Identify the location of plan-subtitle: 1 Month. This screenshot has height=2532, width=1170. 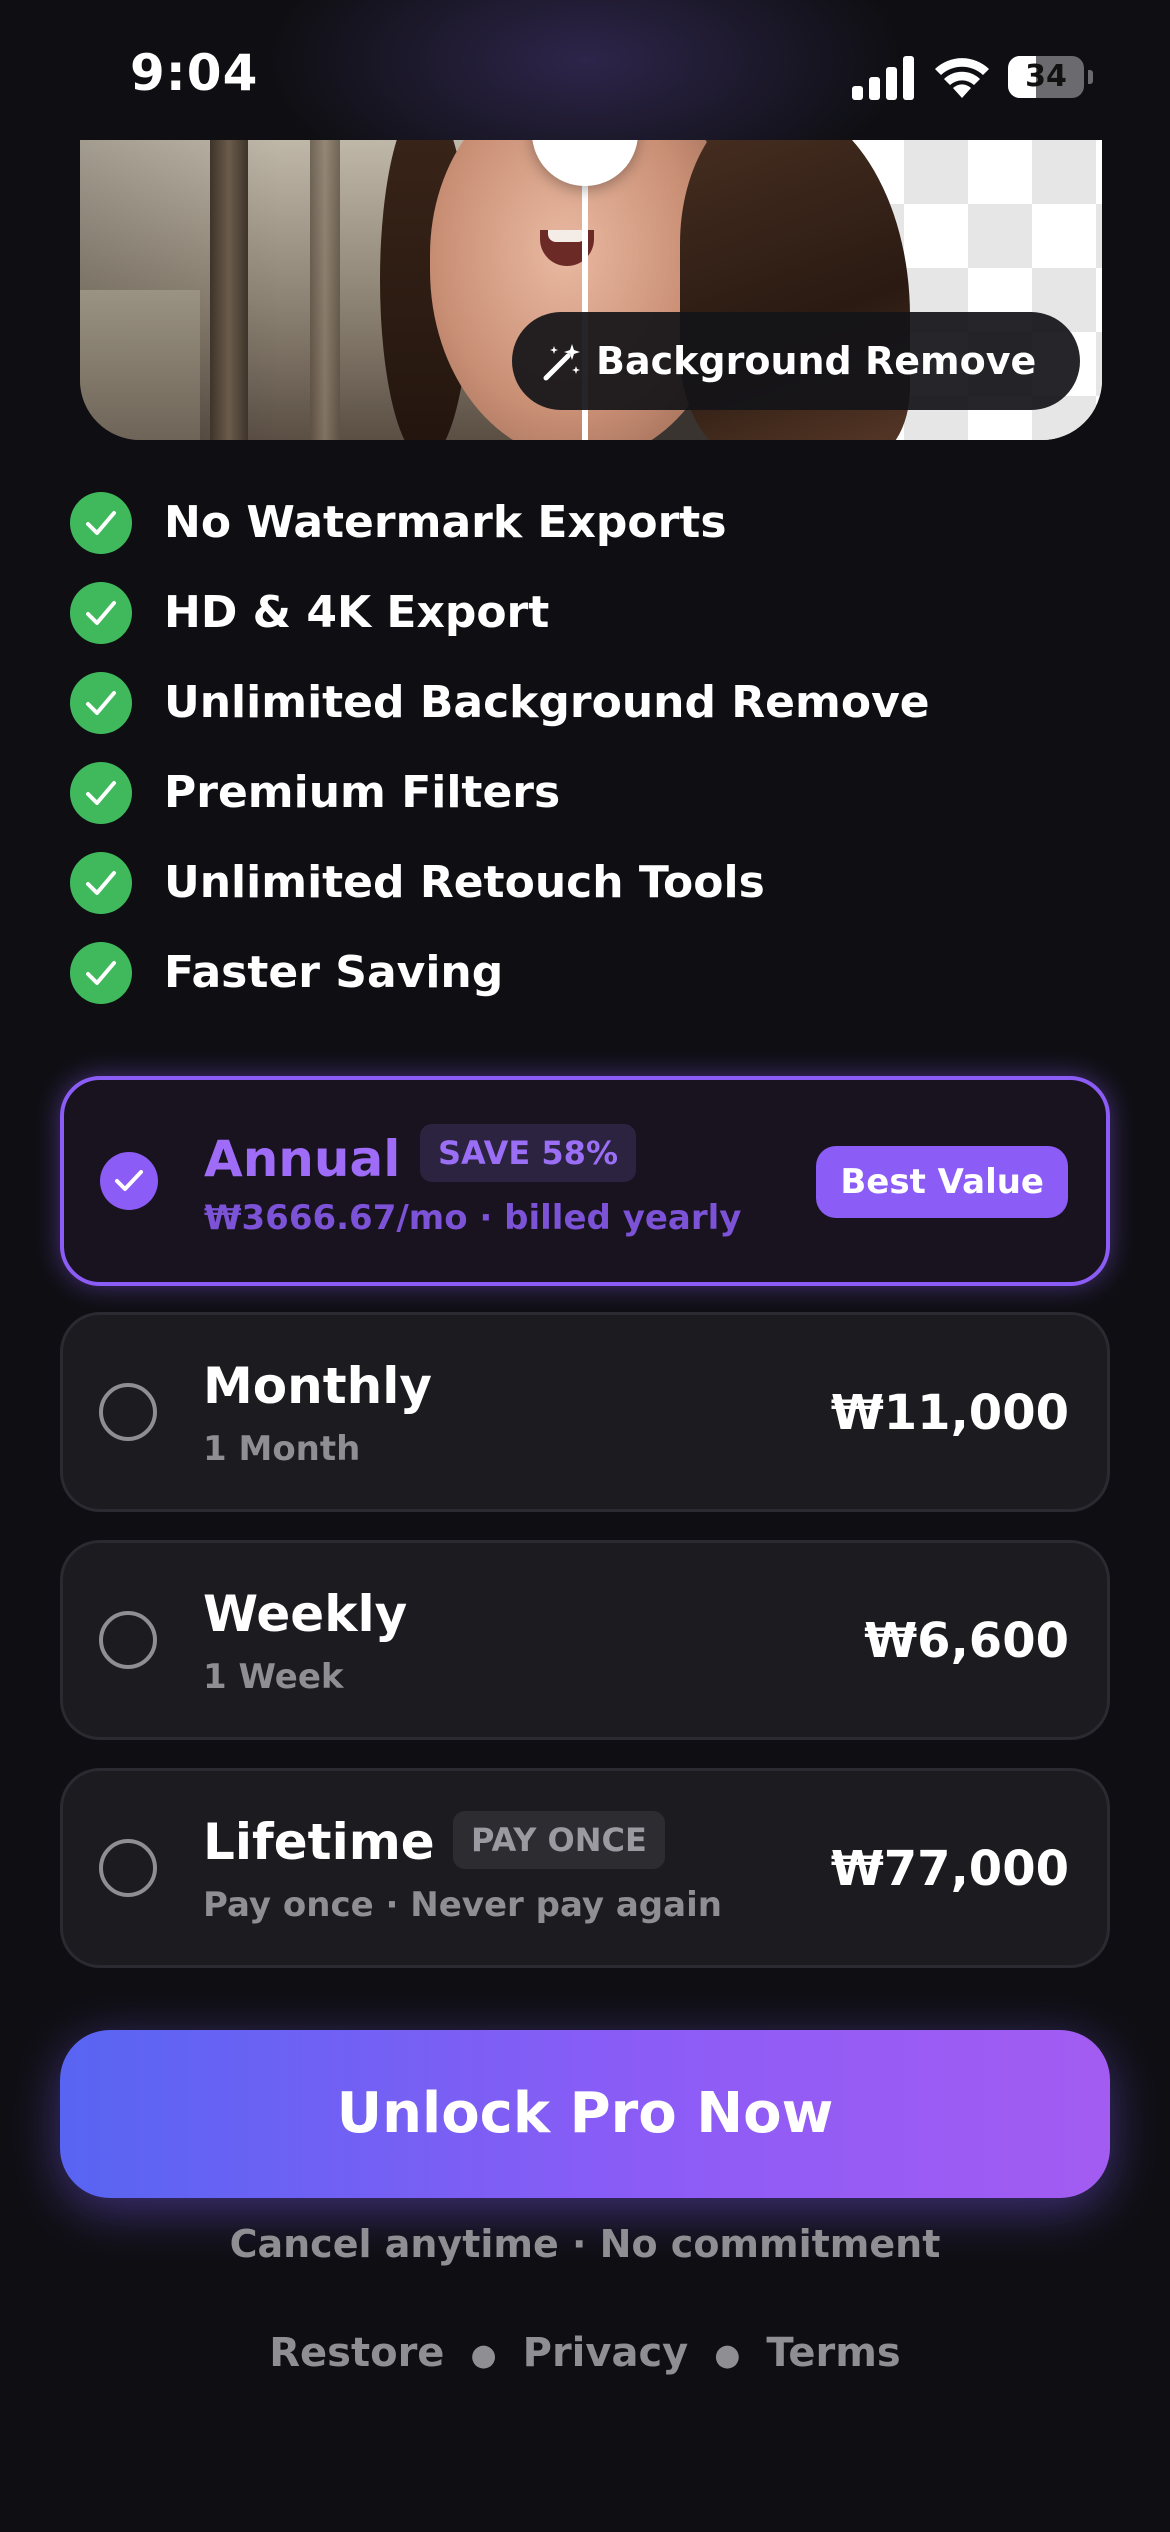
(282, 1449).